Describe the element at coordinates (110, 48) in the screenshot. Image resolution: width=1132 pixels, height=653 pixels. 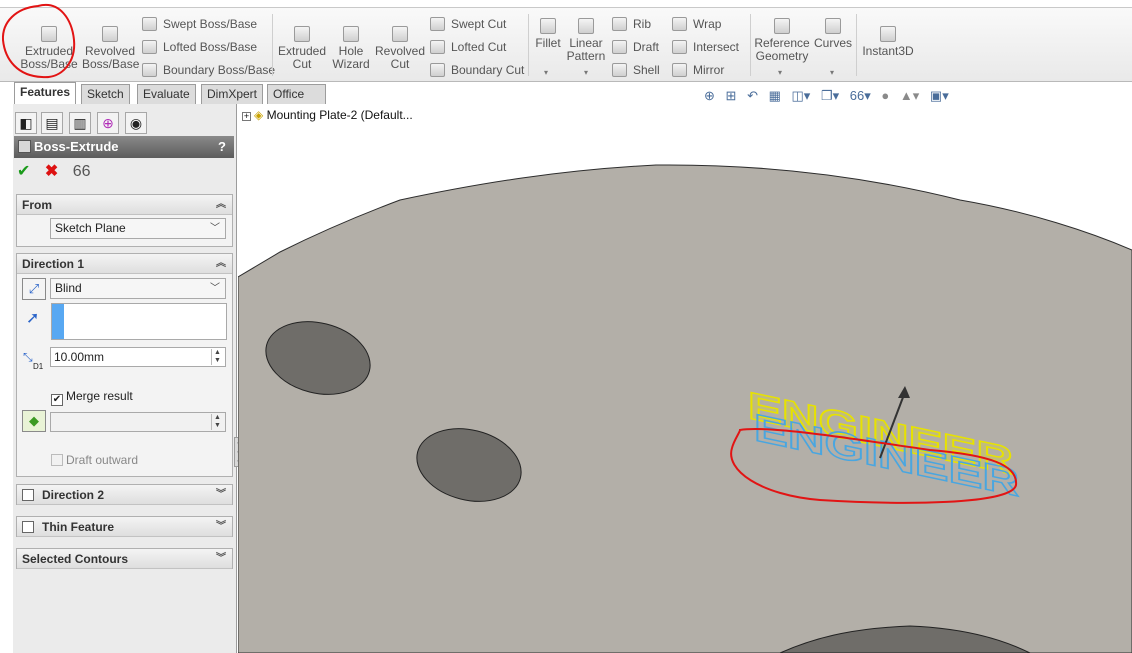
I see `revolved-boss-button: Revolved Boss/Base` at that location.